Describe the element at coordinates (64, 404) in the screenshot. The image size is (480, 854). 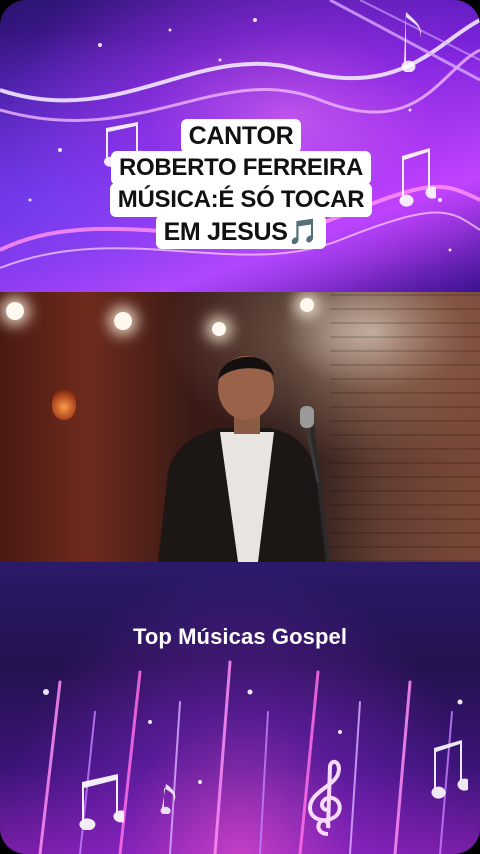
I see `wall-lamp` at that location.